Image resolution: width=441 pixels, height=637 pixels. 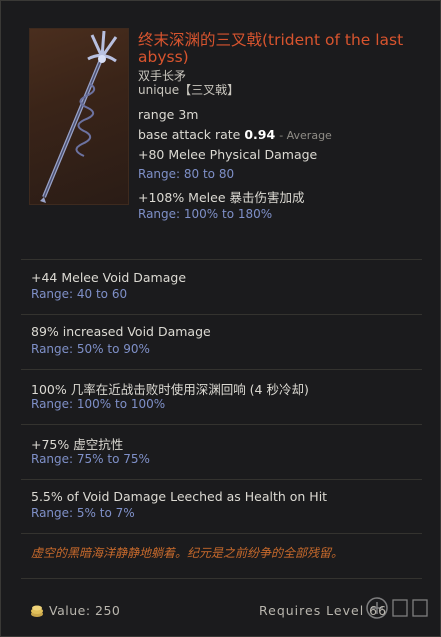 I want to click on affix-text-3: 100% 几率在近战击败时使用深渊回响 (4 秒冷却), so click(x=170, y=389).